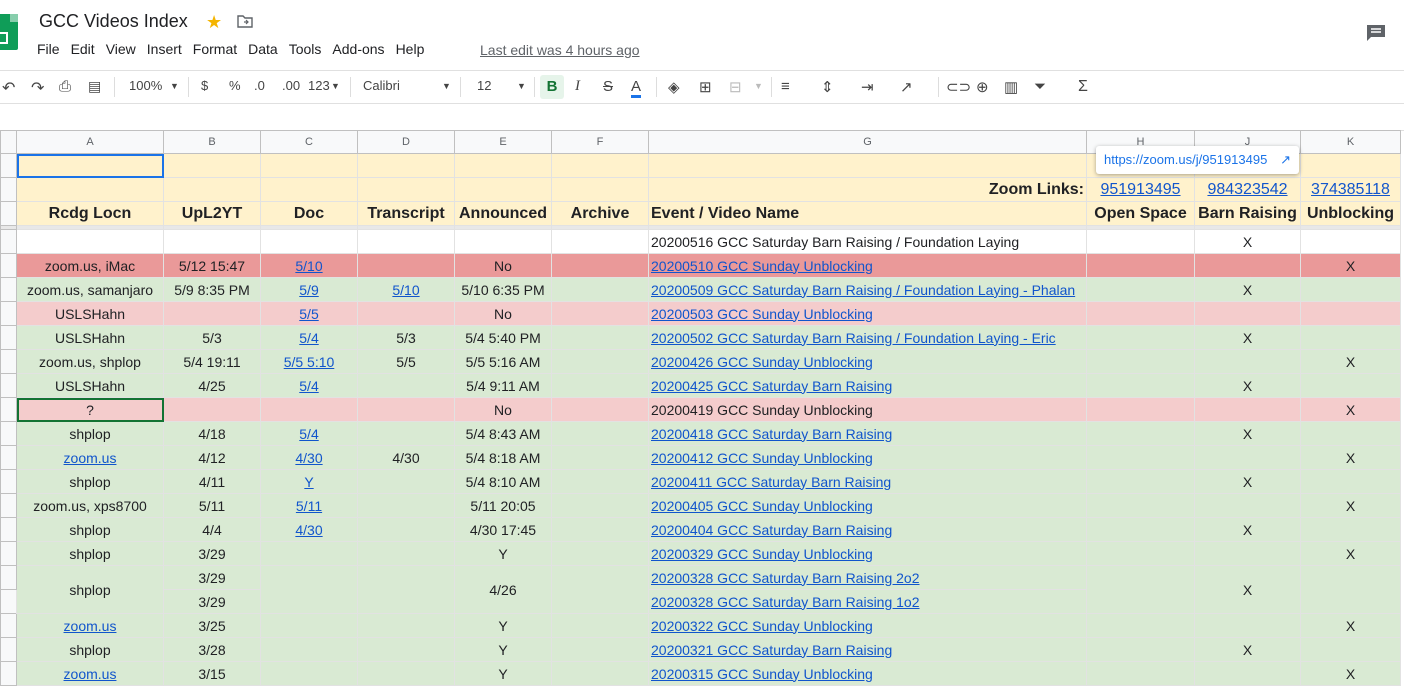  Describe the element at coordinates (827, 87) in the screenshot. I see `vertical-align-icon: ⇕` at that location.